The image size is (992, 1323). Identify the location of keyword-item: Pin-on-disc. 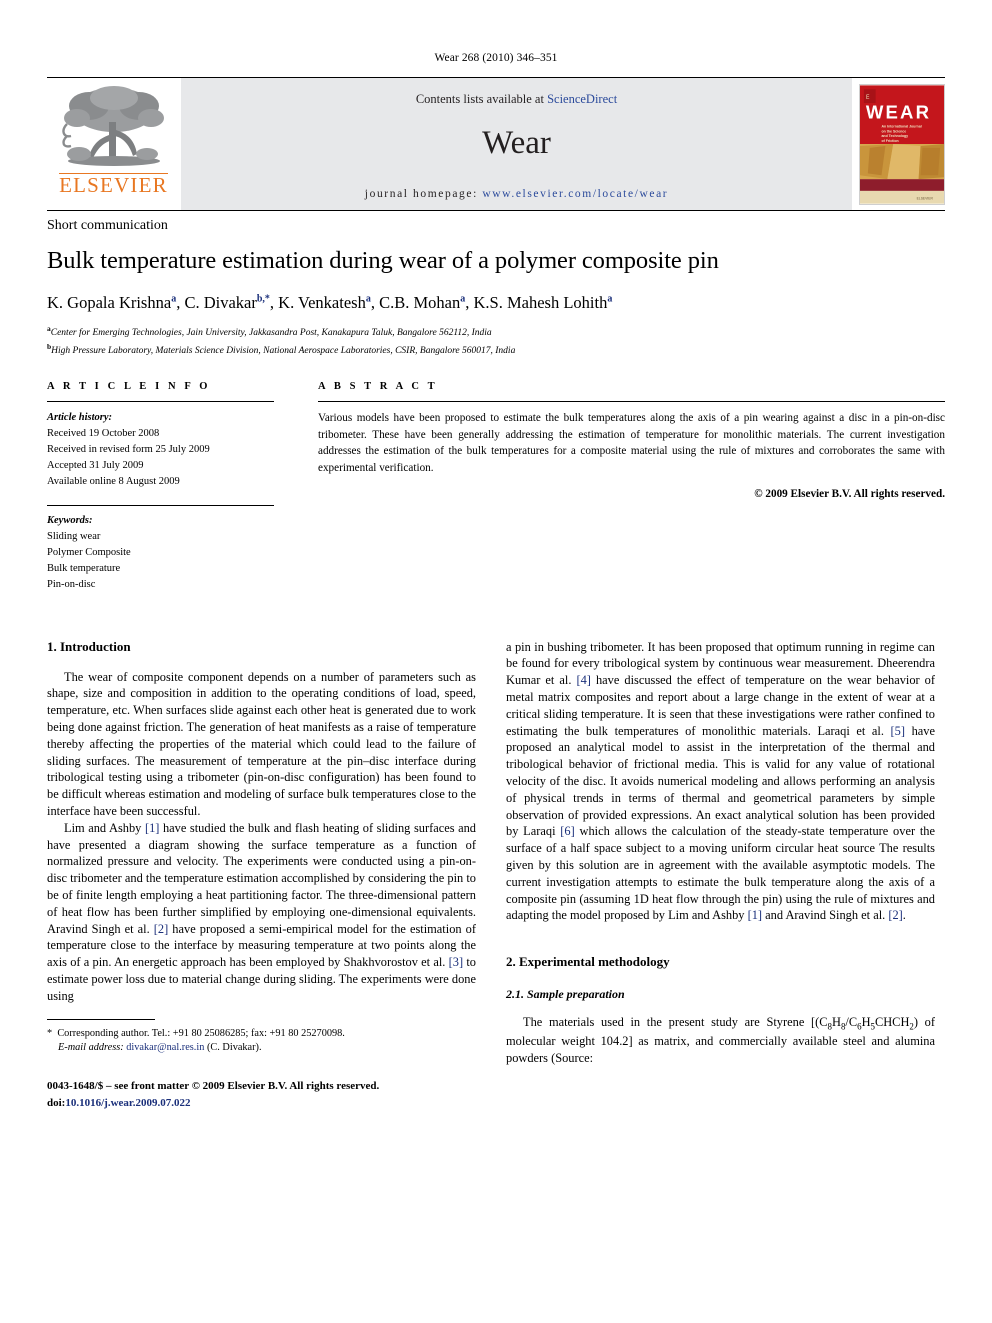
(71, 584).